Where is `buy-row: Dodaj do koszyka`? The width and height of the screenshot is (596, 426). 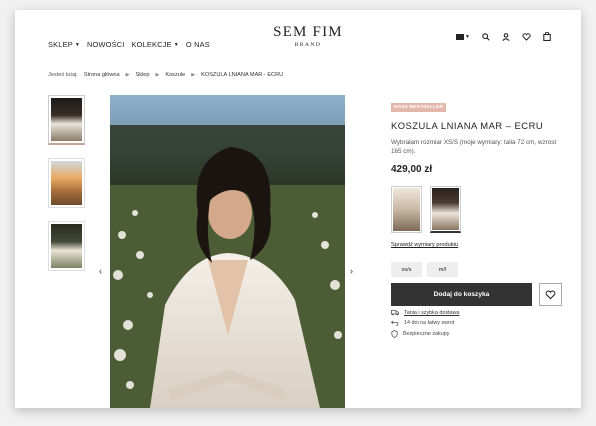 buy-row: Dodaj do koszyka is located at coordinates (477, 294).